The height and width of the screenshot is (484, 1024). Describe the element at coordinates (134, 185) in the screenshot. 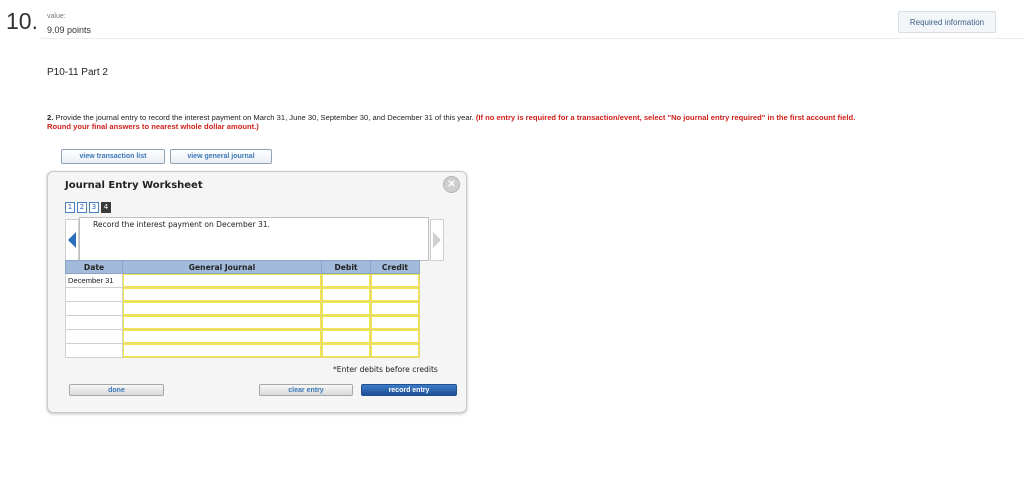

I see `worksheet-title: Journal Entry Worksheet` at that location.